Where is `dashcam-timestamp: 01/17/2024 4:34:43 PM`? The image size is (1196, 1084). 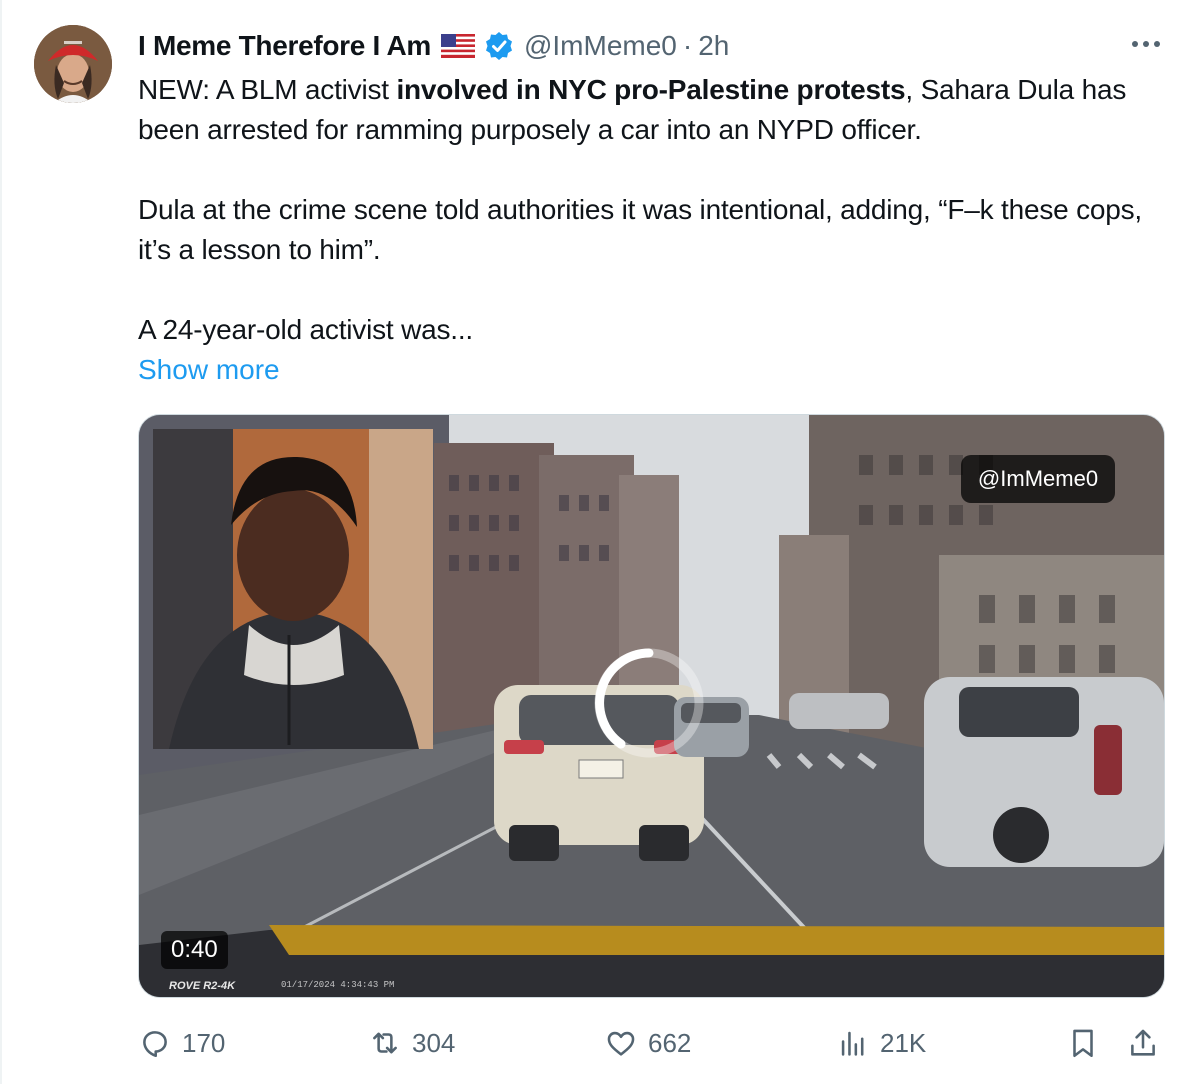
dashcam-timestamp: 01/17/2024 4:34:43 PM is located at coordinates (337, 985).